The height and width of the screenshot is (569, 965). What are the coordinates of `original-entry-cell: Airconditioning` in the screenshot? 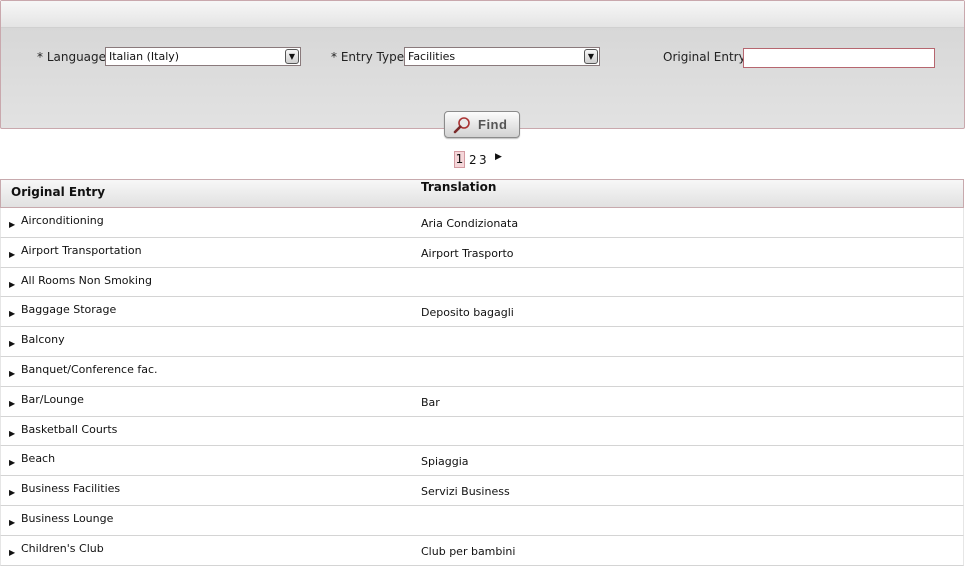 It's located at (62, 220).